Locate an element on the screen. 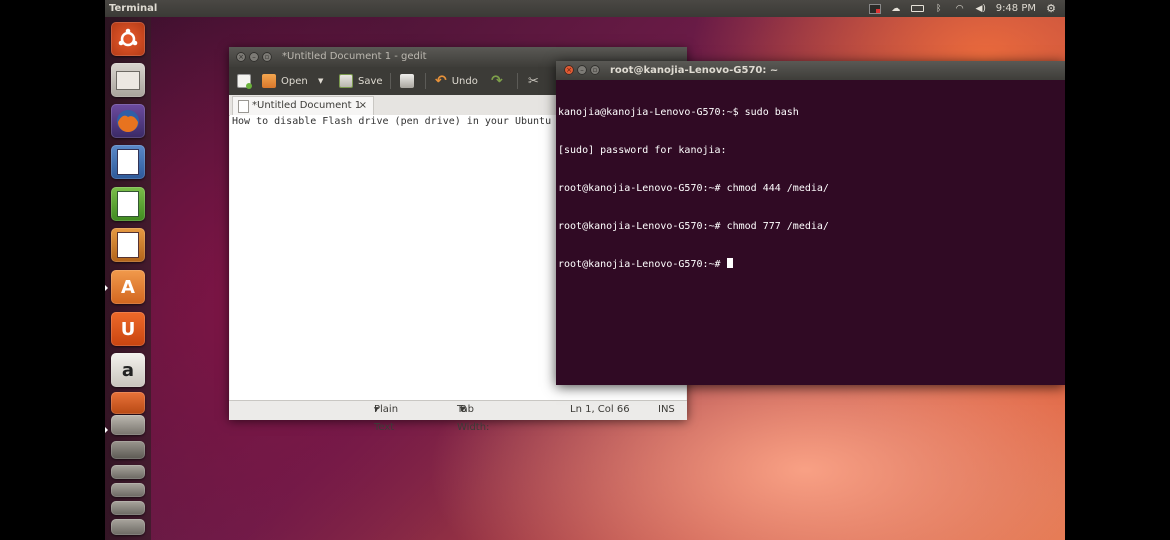  redo-icon: ↷ is located at coordinates (497, 81).